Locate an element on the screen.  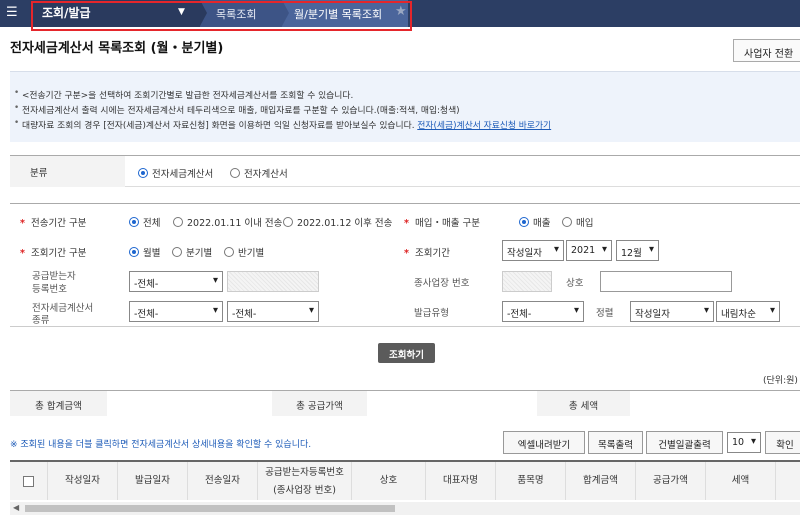
total-tax-value is located at coordinates (715, 403).